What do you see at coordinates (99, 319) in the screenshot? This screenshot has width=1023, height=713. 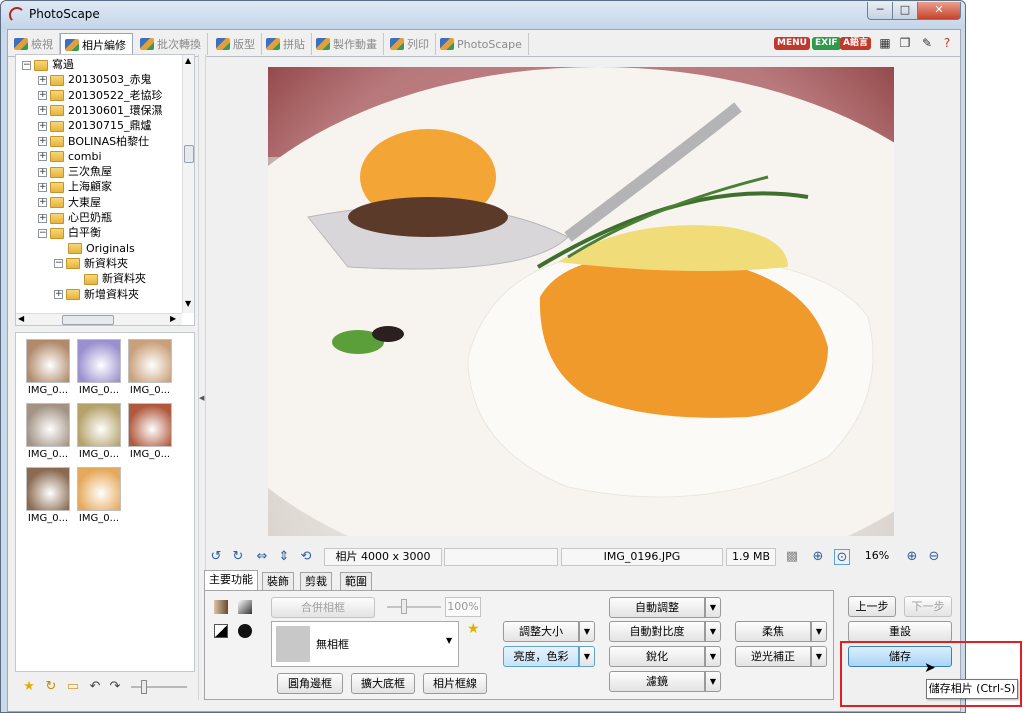 I see `tree-horizontal-scrollbar: ◀ ▶` at bounding box center [99, 319].